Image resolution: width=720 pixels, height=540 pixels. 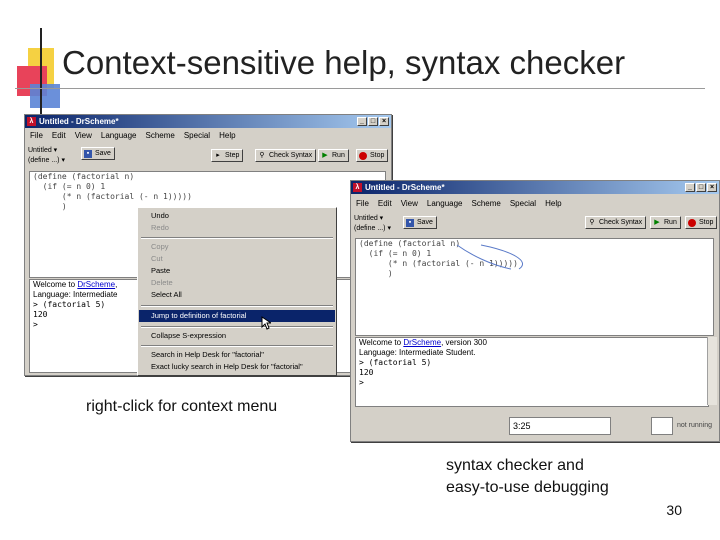 I want to click on slide-title: Context-sensitive help, syntax checker, so click(x=344, y=62).